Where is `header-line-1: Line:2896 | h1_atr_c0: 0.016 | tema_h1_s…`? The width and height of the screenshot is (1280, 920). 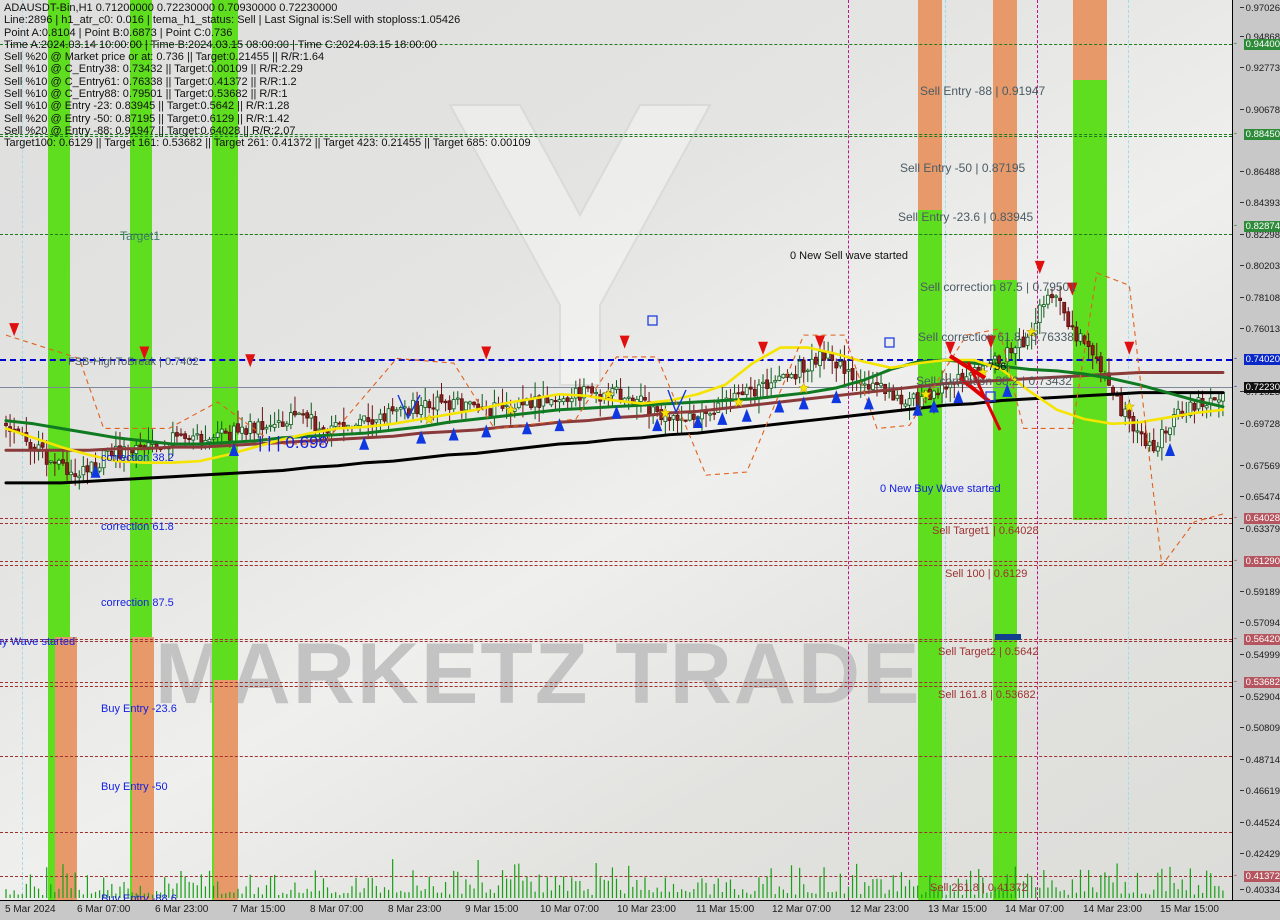
header-line-1: Line:2896 | h1_atr_c0: 0.016 | tema_h1_s… is located at coordinates (232, 20).